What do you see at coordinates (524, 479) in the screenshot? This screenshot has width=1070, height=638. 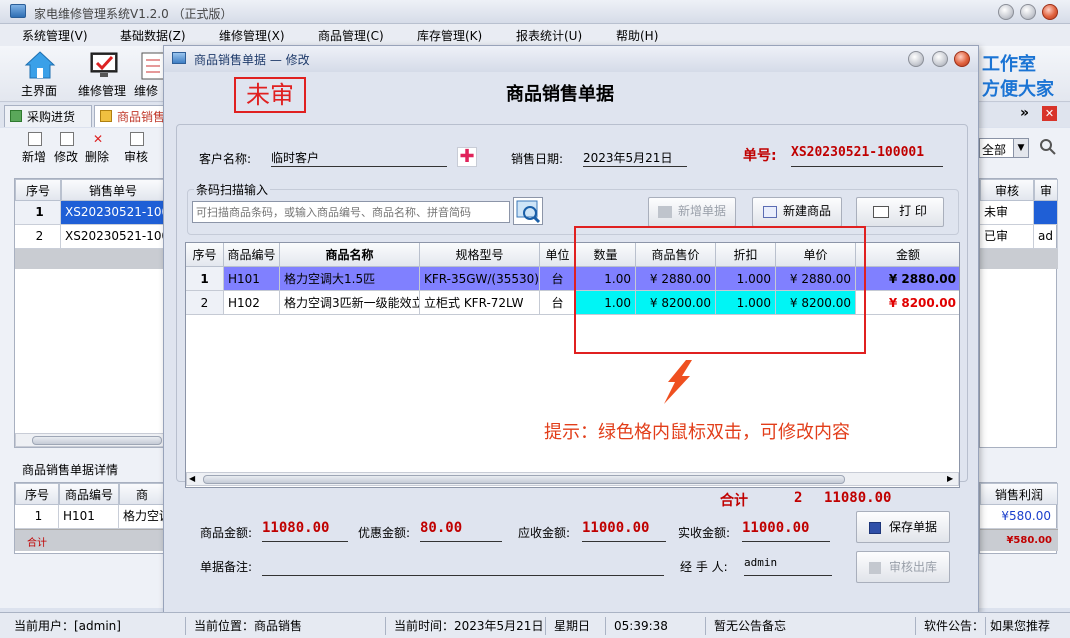 I see `grid-hscroll-thumb` at bounding box center [524, 479].